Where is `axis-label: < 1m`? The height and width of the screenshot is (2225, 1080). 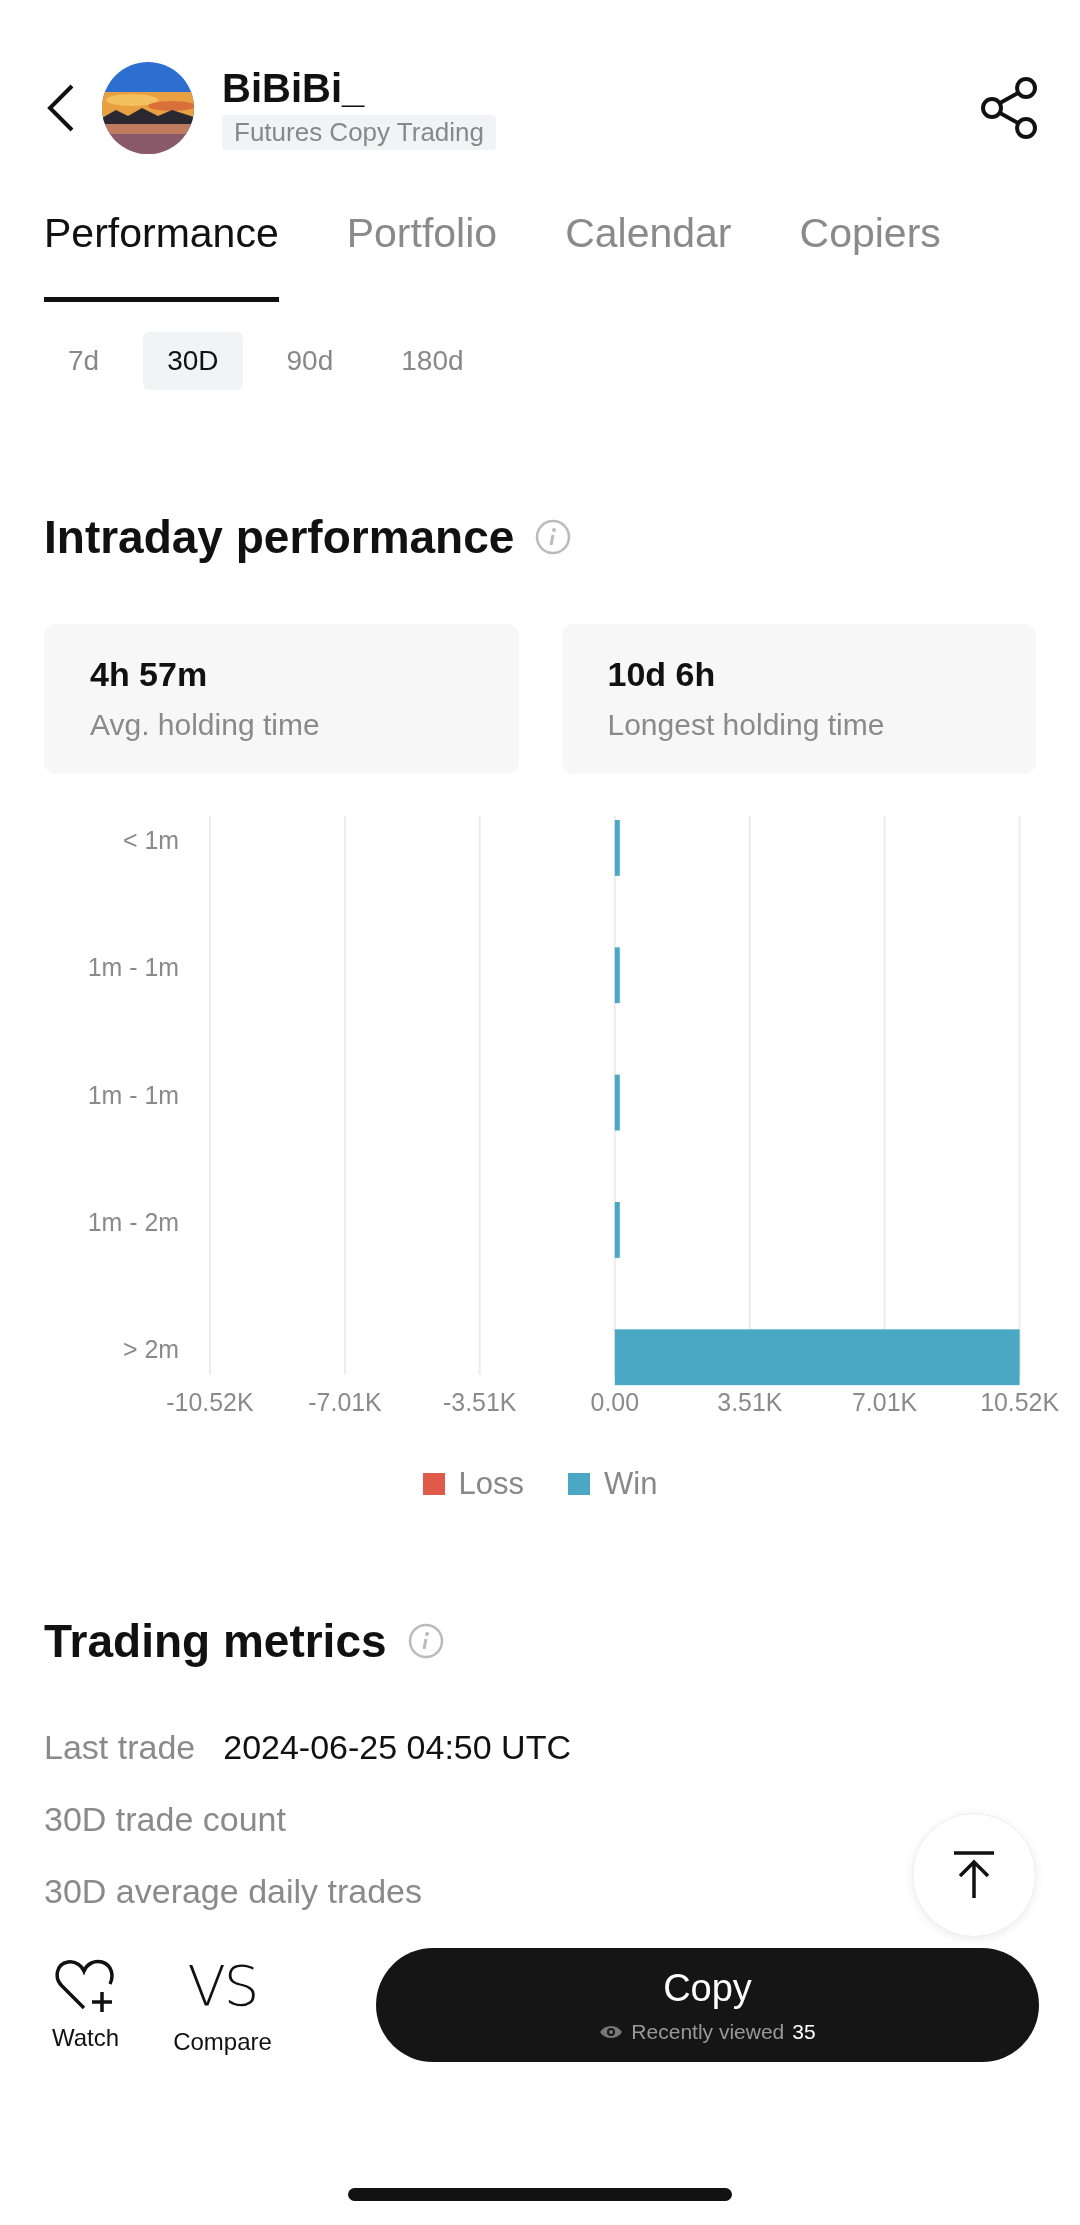
axis-label: < 1m is located at coordinates (151, 839).